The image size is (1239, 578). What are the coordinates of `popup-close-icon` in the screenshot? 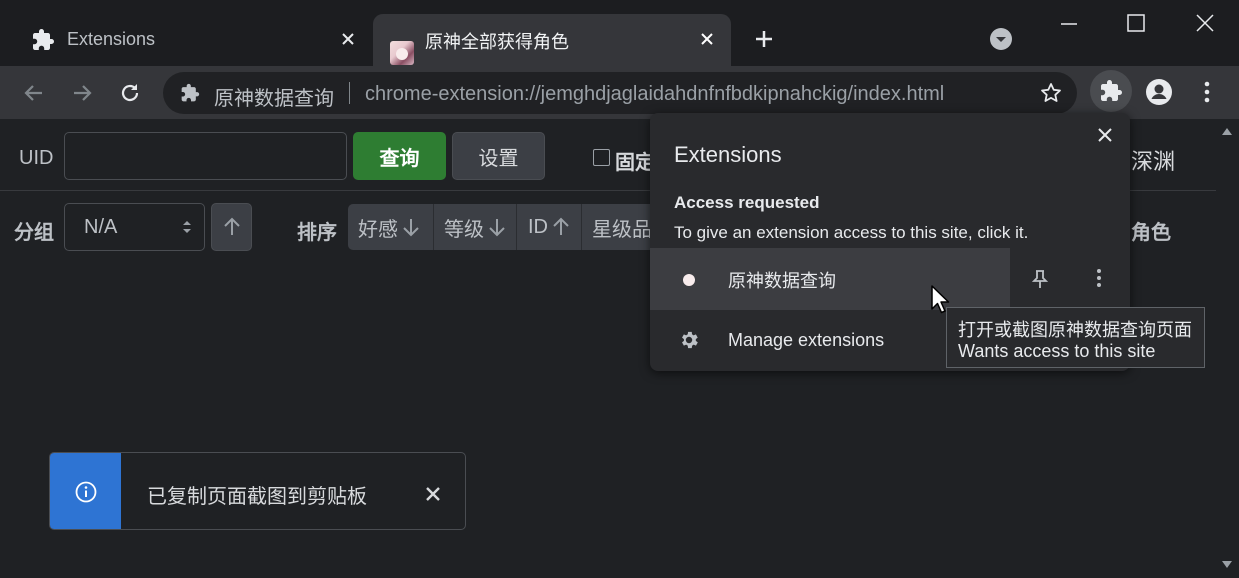 It's located at (1105, 135).